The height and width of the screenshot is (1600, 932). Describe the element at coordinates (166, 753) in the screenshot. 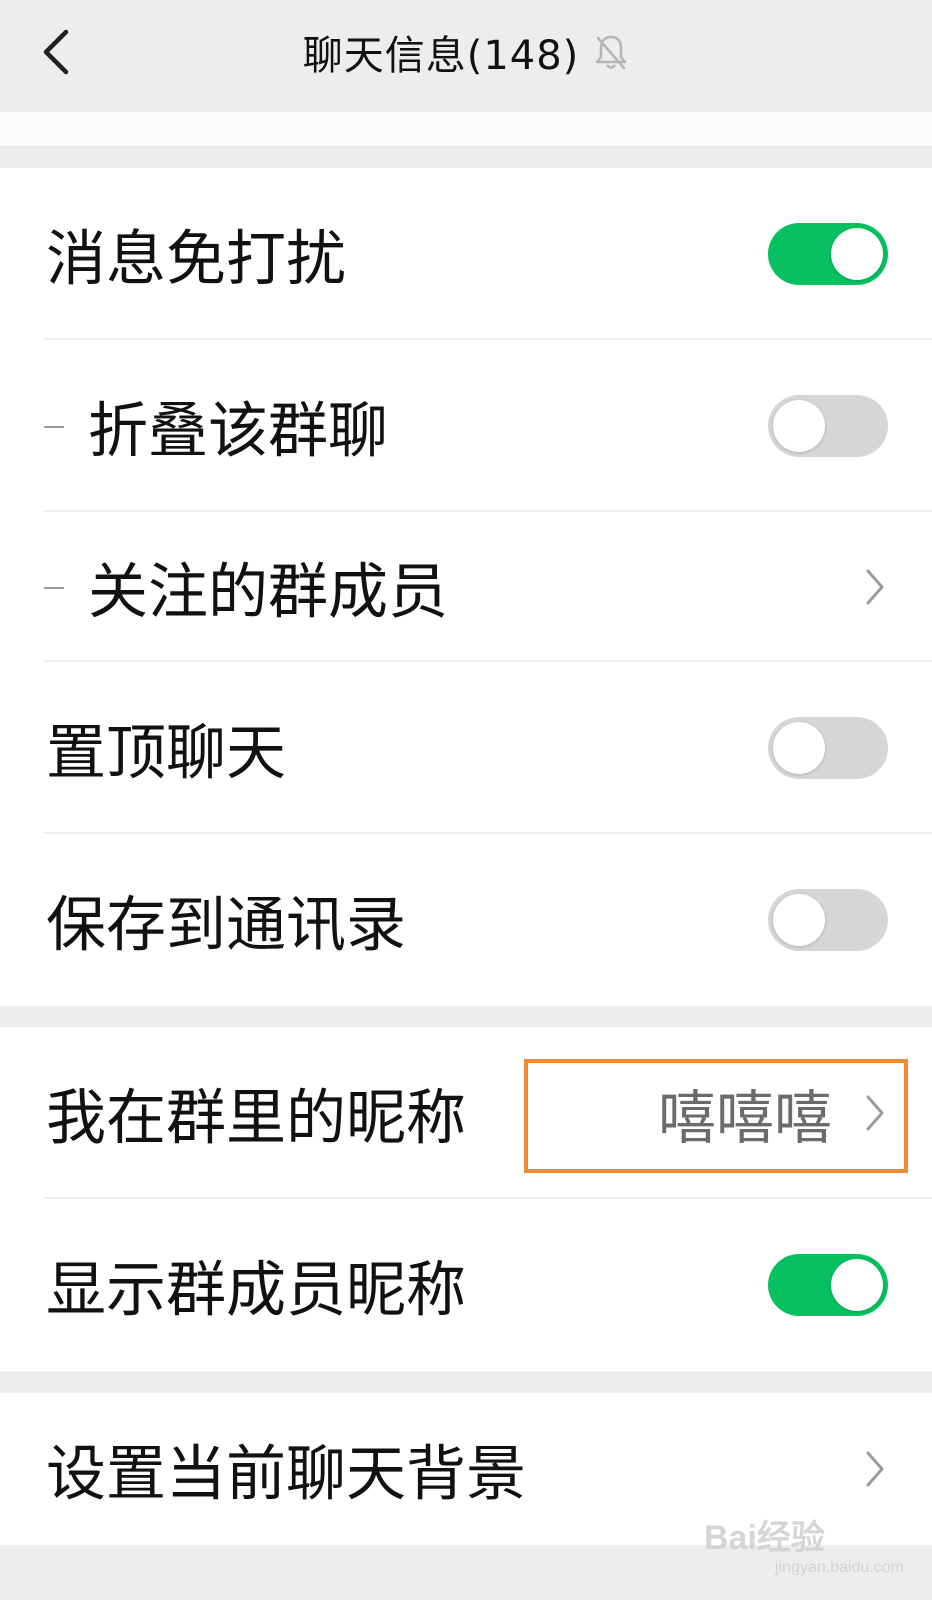

I see `pin-chat-label: 置顶聊天` at that location.